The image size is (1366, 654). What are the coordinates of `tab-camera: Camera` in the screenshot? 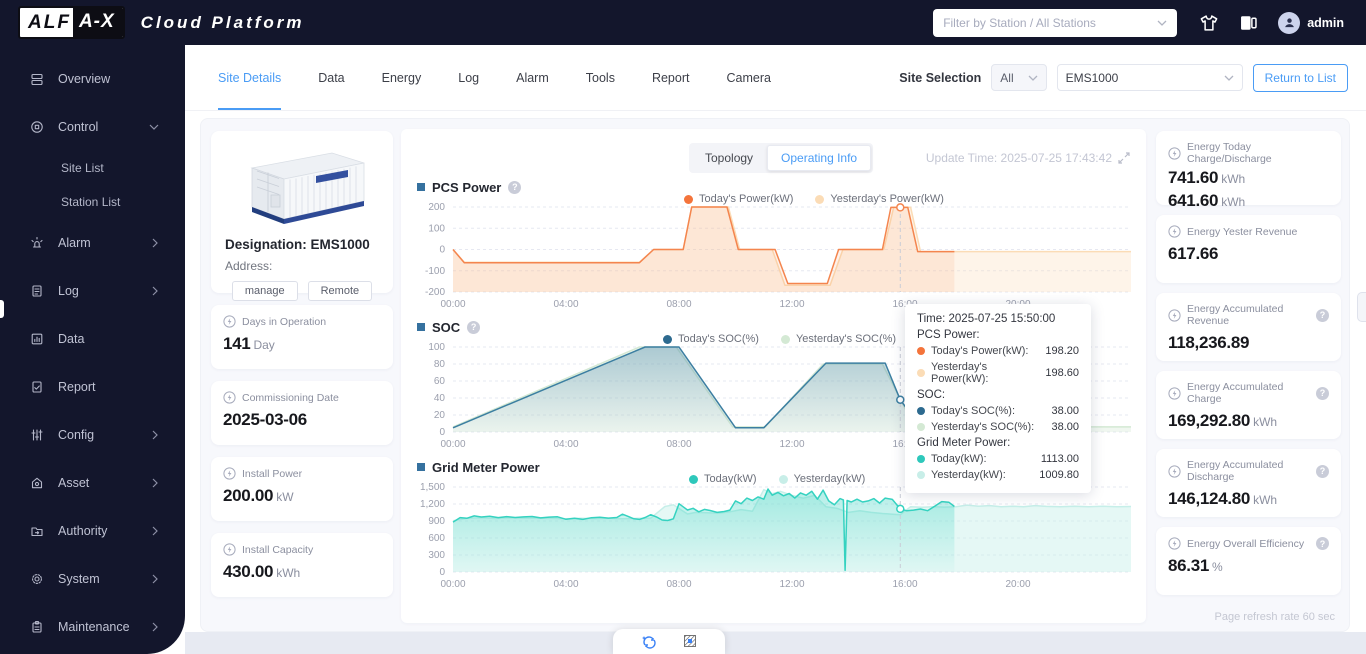 It's located at (748, 77).